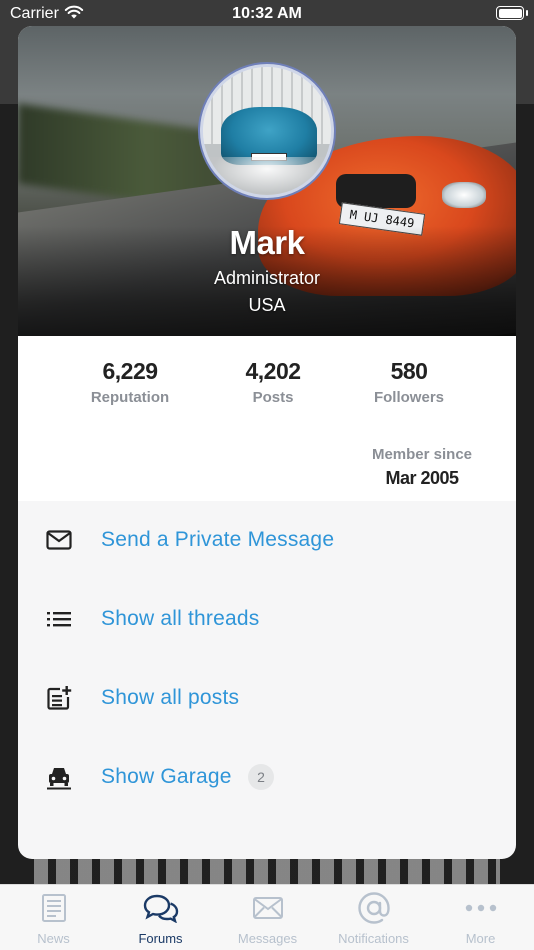 The width and height of the screenshot is (534, 950). Describe the element at coordinates (267, 698) in the screenshot. I see `show-all-posts-button: Show all posts` at that location.